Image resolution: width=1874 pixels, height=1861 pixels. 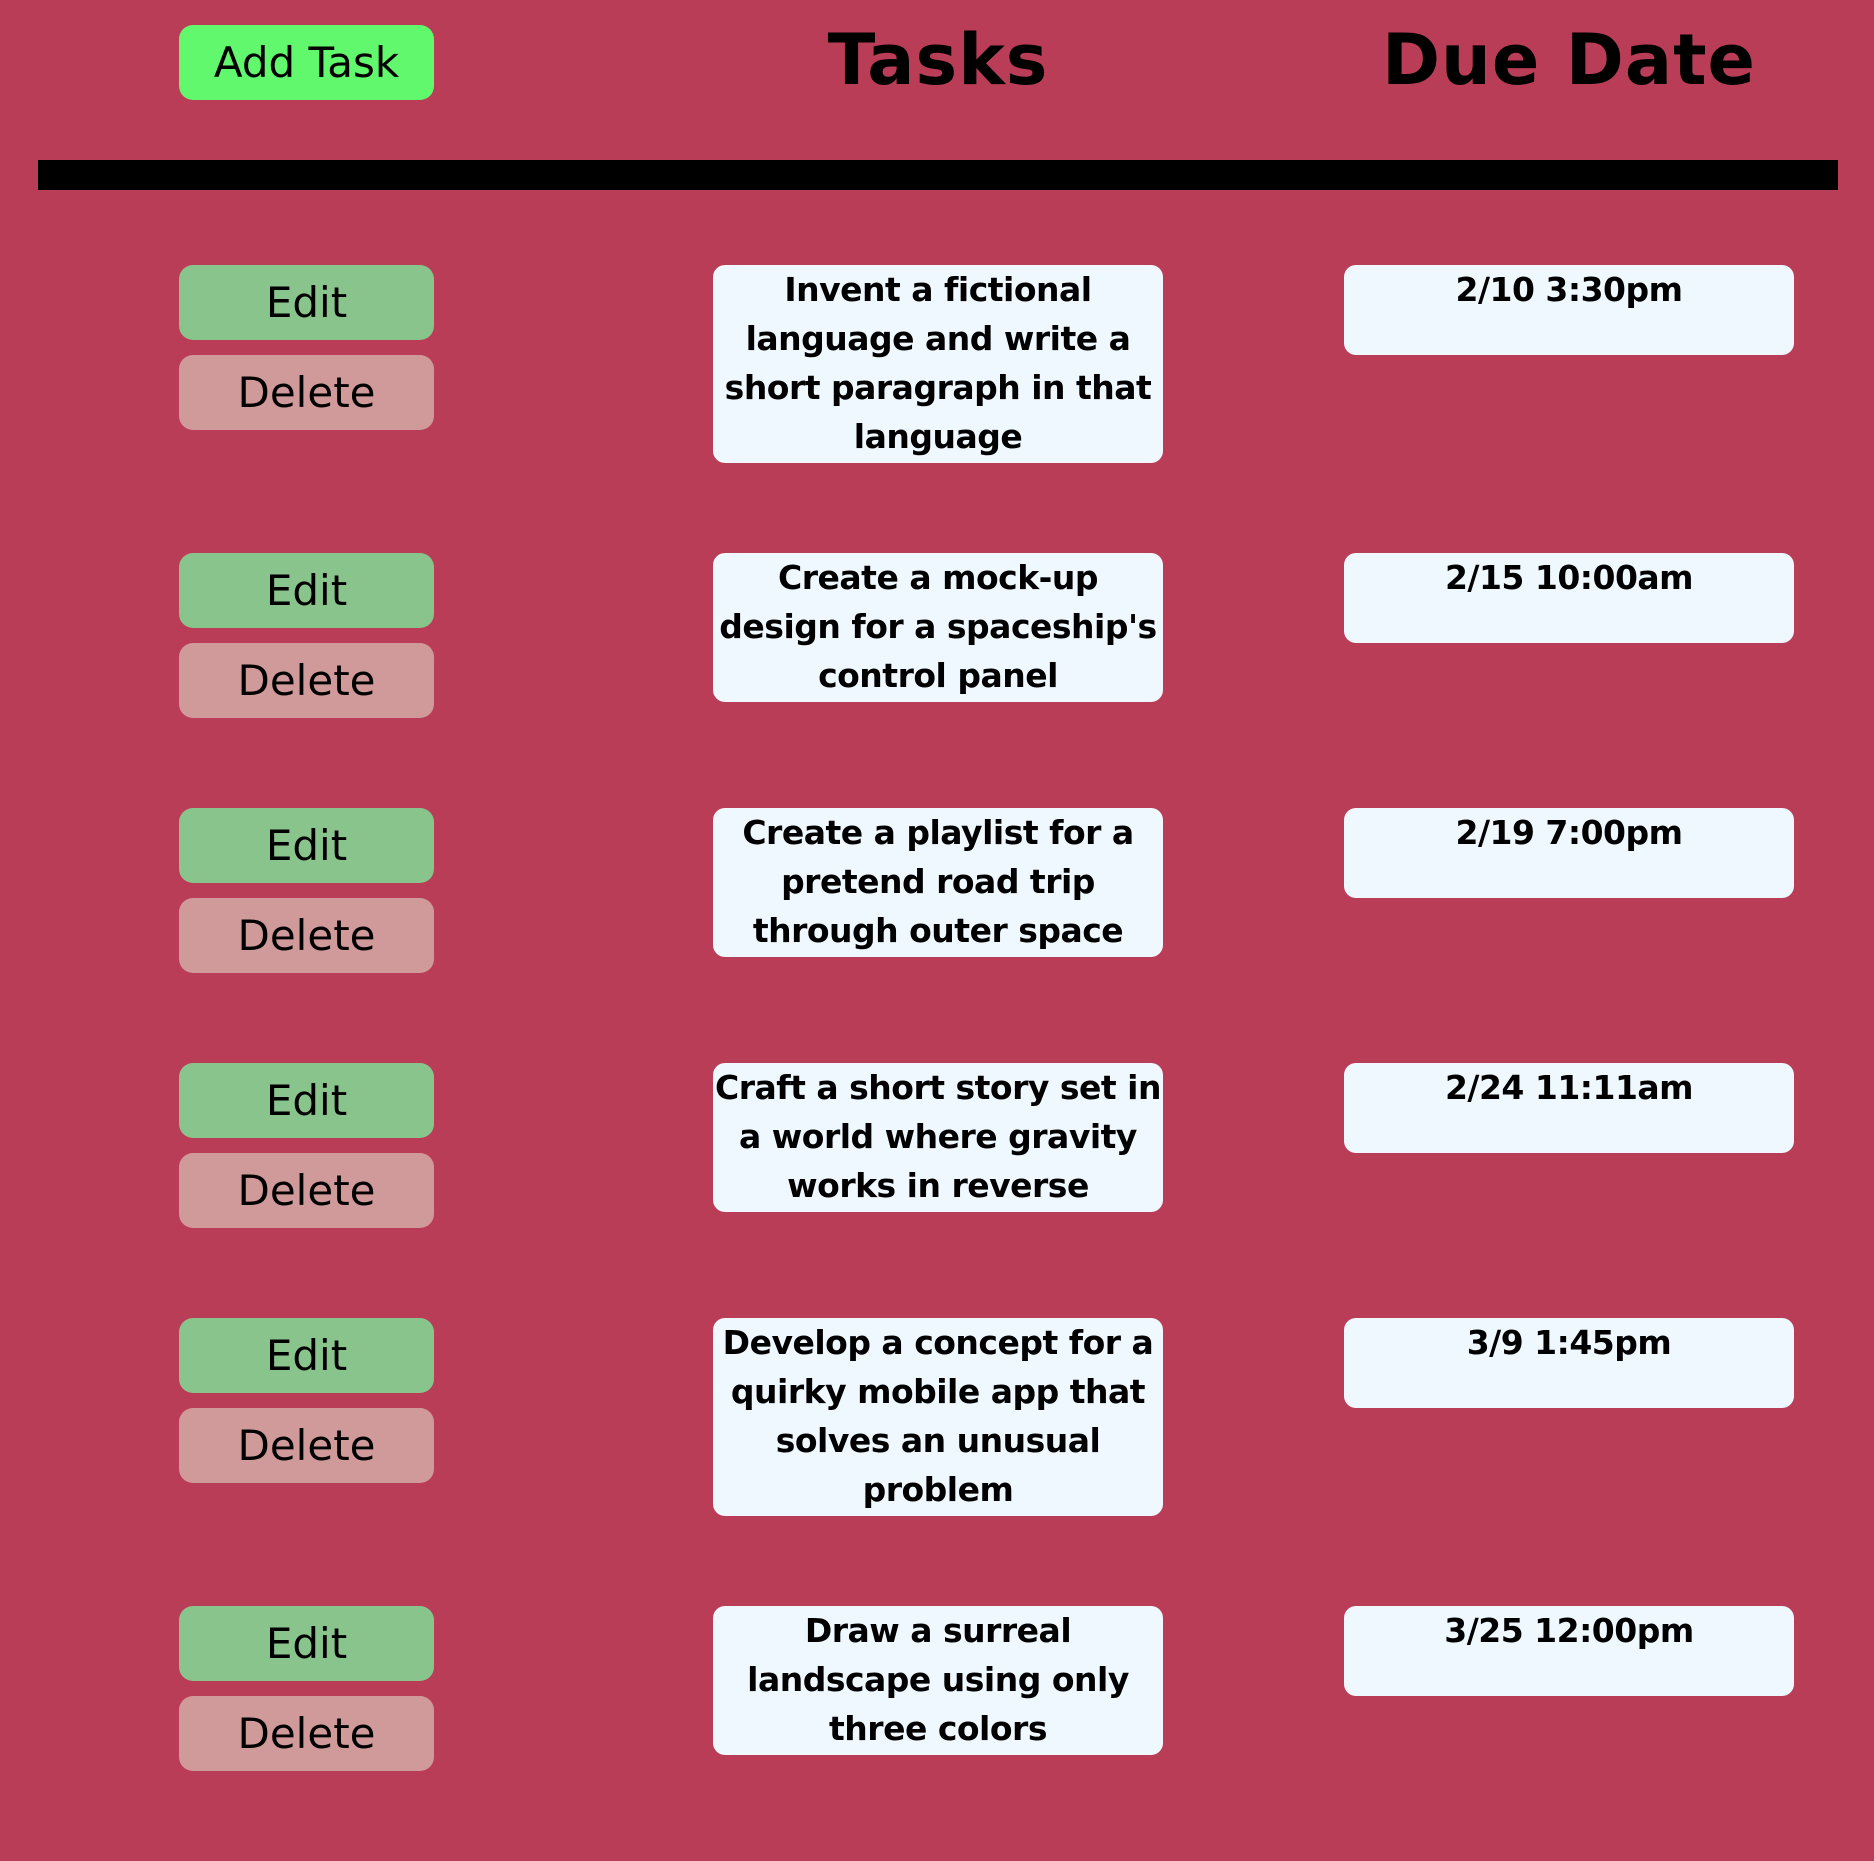 What do you see at coordinates (1569, 1651) in the screenshot?
I see `task-due-date: 3/25 12:00pm` at bounding box center [1569, 1651].